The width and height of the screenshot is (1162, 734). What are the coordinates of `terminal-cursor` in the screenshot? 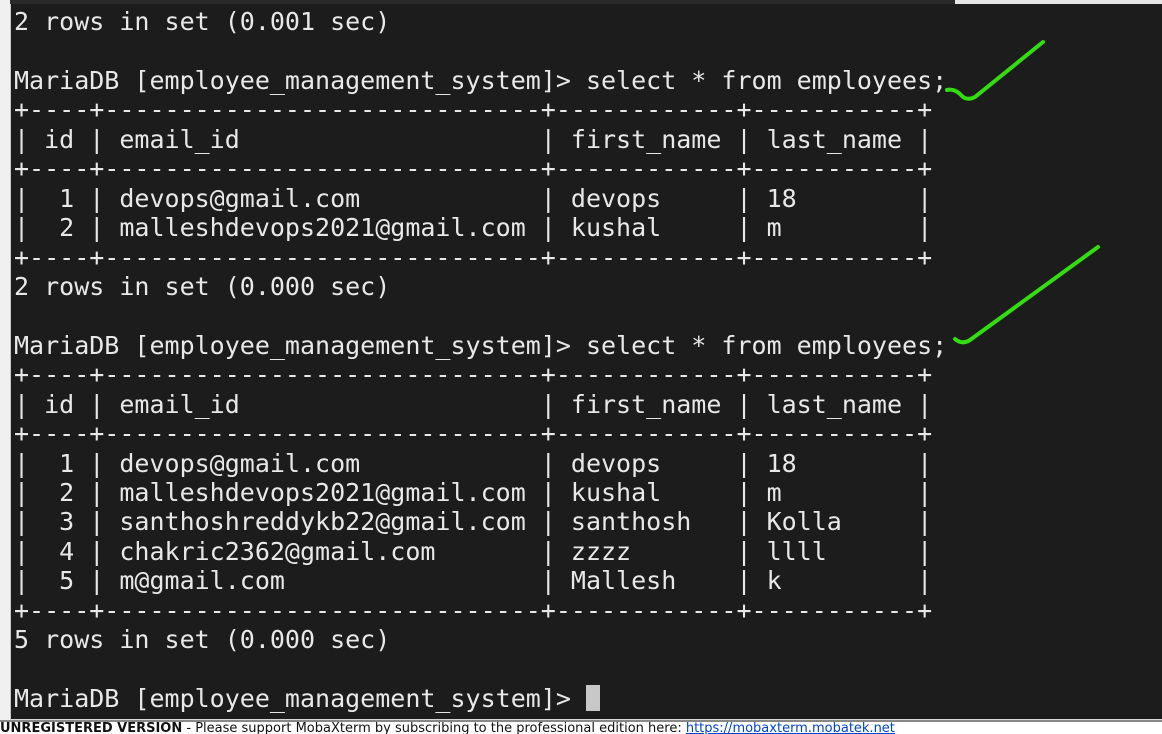 It's located at (592, 698).